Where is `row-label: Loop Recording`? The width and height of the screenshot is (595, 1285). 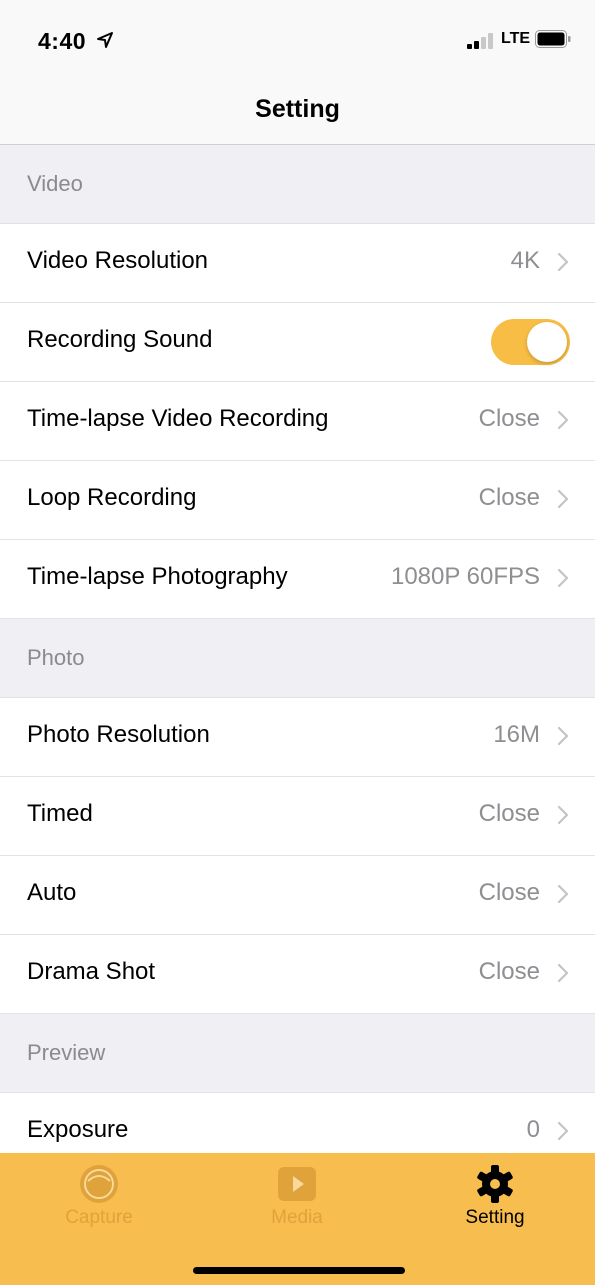
row-label: Loop Recording is located at coordinates (112, 497).